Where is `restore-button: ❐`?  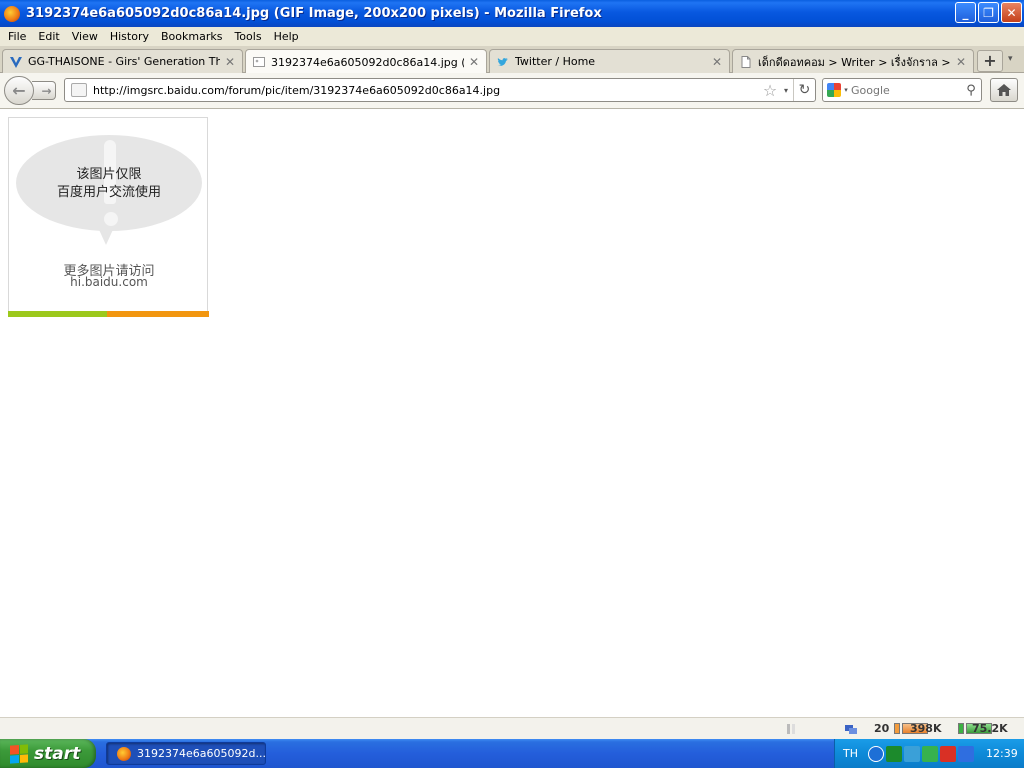
restore-button: ❐ is located at coordinates (988, 12).